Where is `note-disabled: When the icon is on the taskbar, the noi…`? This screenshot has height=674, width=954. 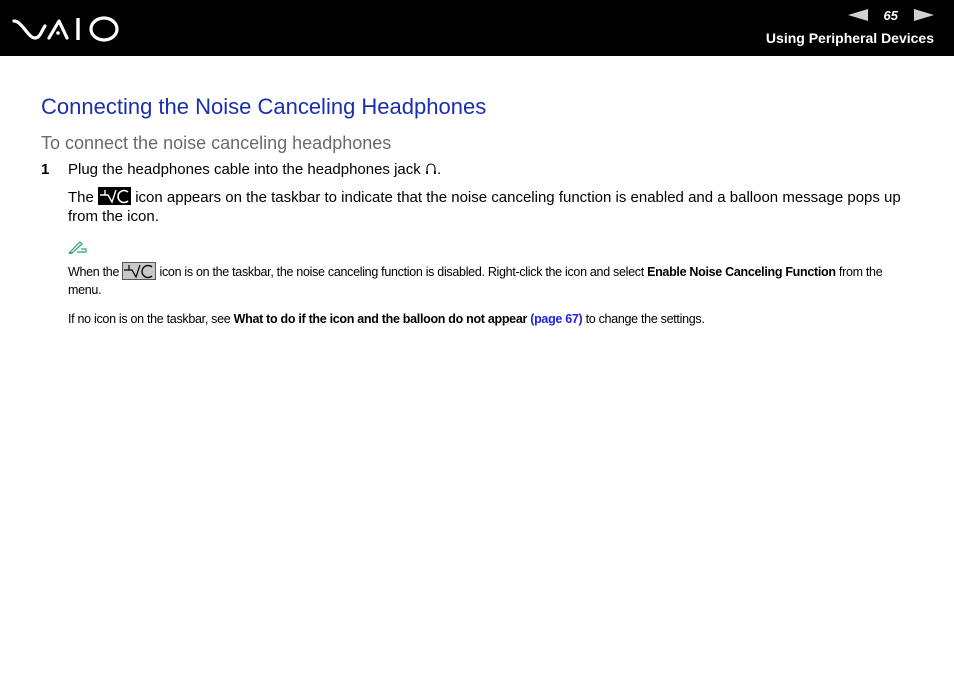
note-disabled: When the icon is on the taskbar, the noi… is located at coordinates (493, 280).